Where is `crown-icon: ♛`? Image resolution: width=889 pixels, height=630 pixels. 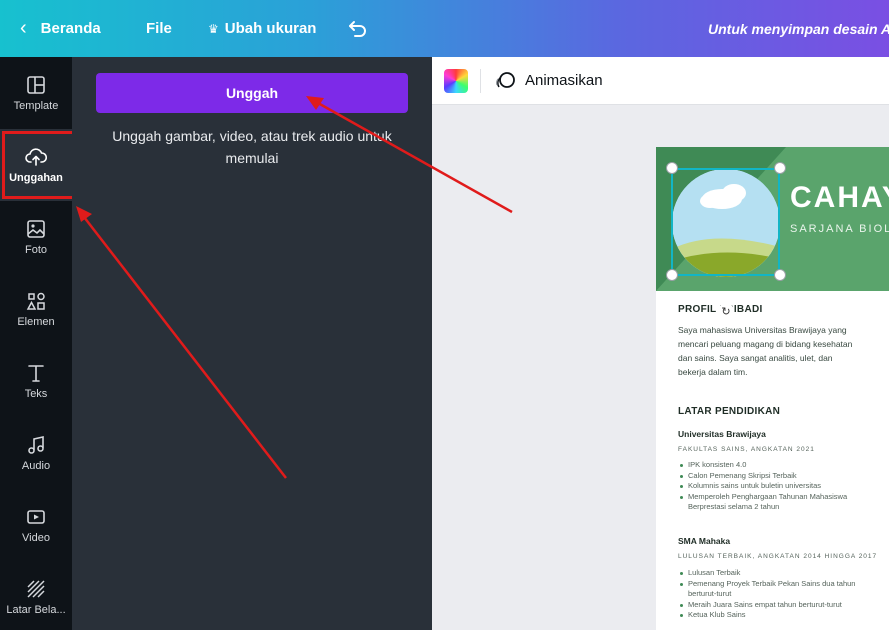
crown-icon: ♛ is located at coordinates (213, 28).